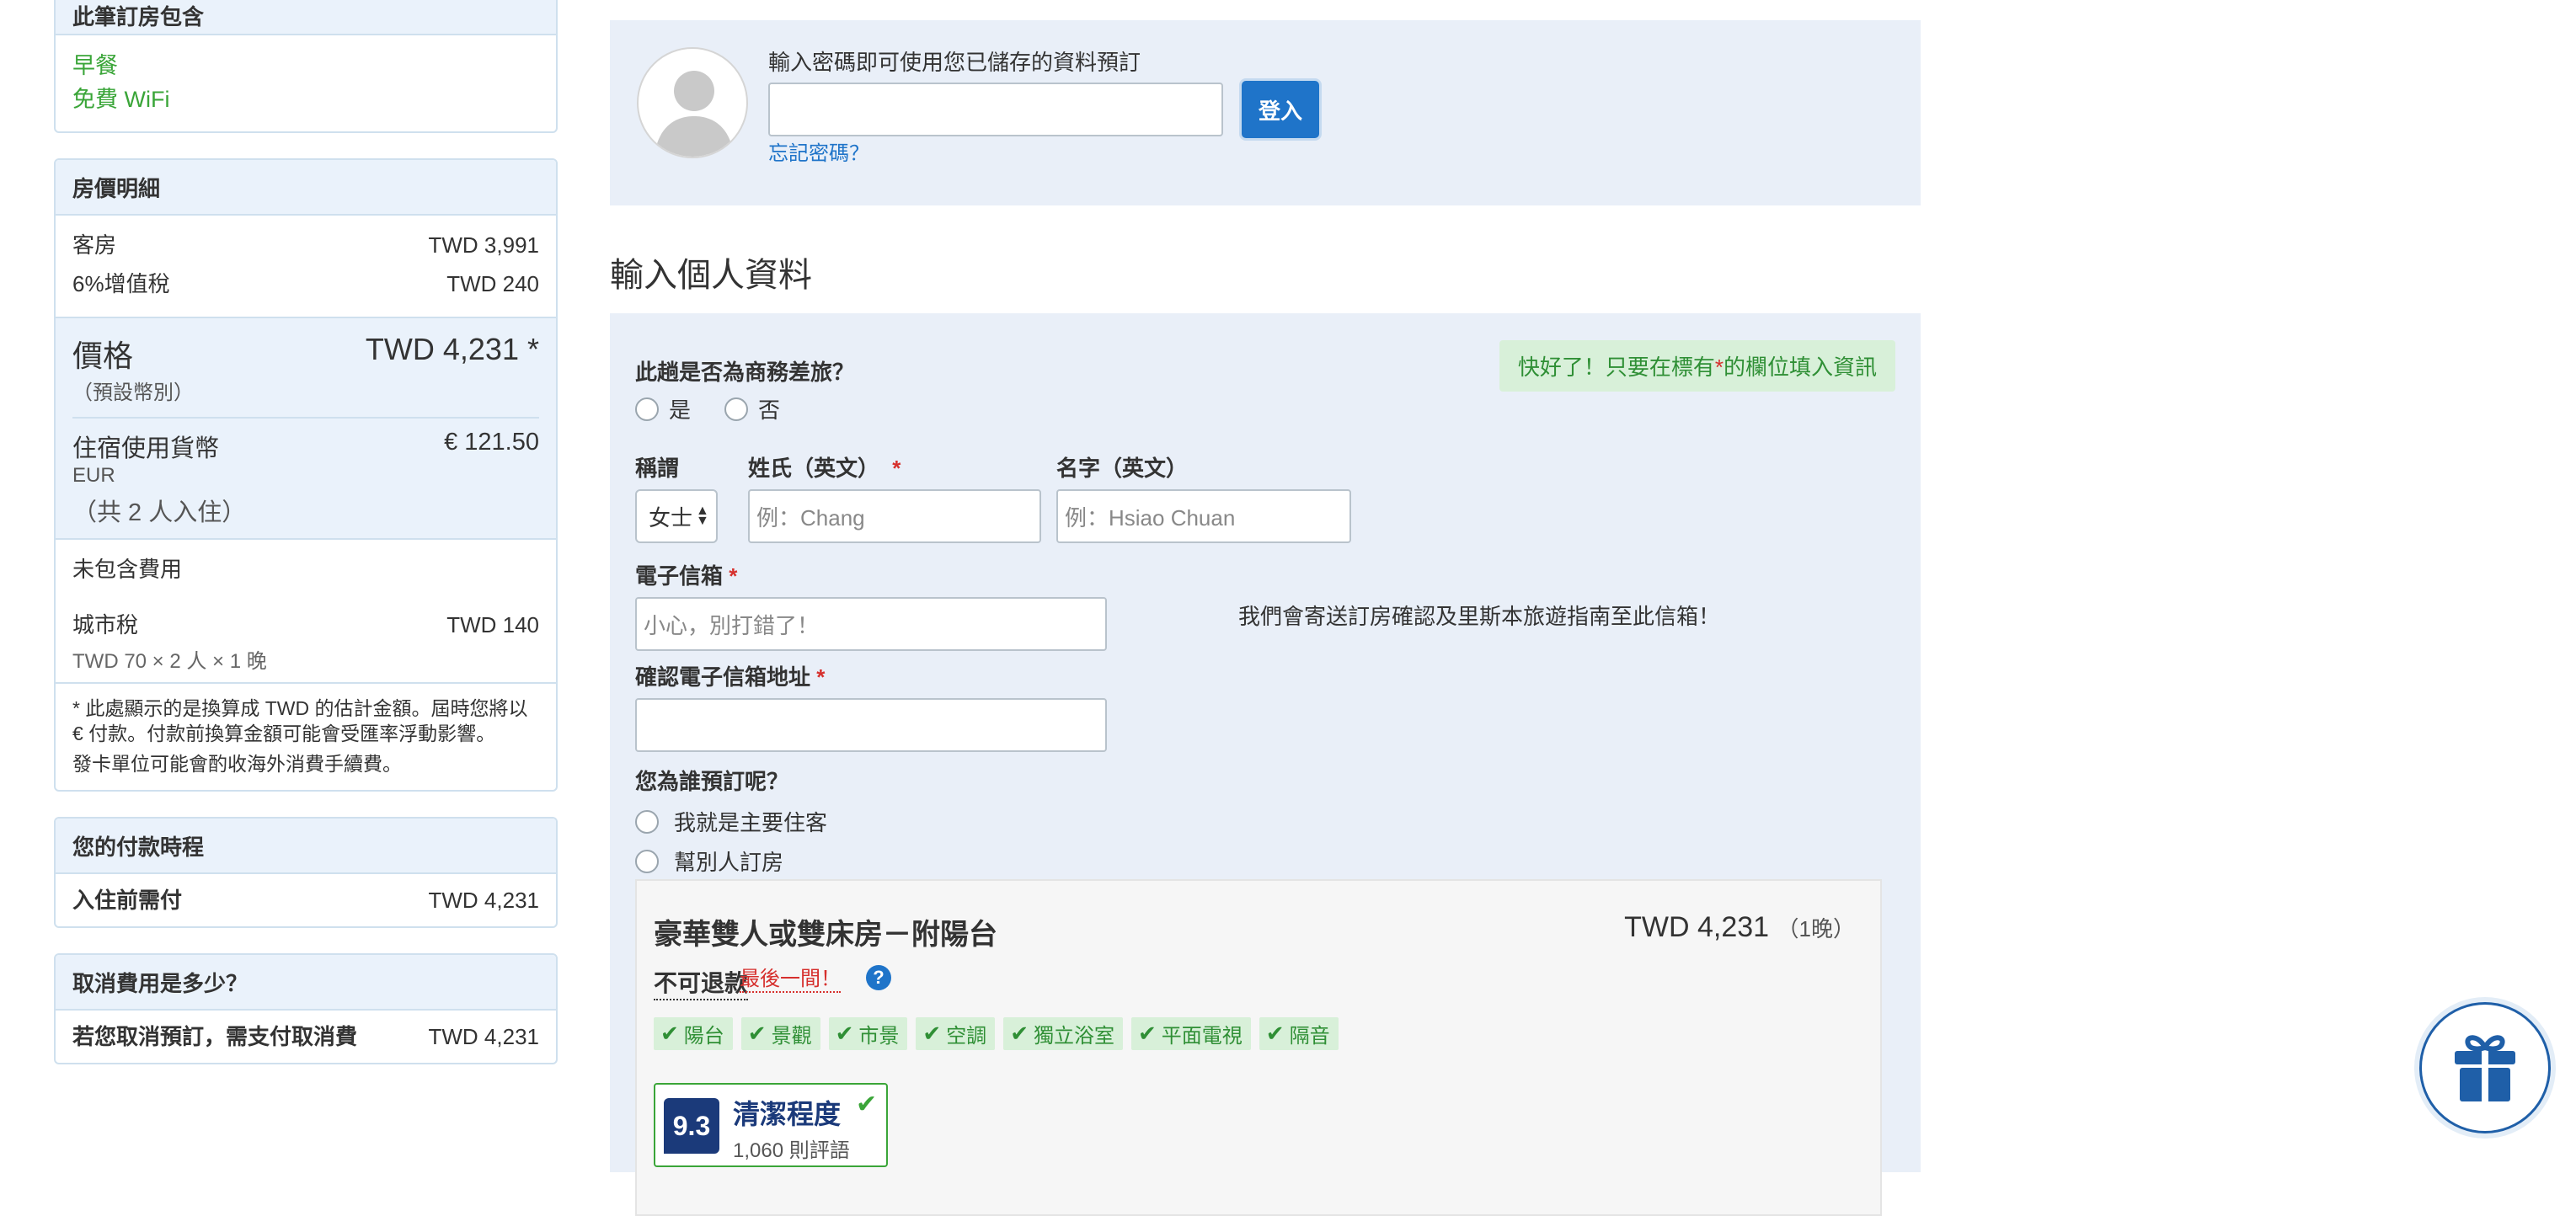 This screenshot has width=2576, height=1216. What do you see at coordinates (484, 900) in the screenshot?
I see `payment-due-value: TWD 4,231` at bounding box center [484, 900].